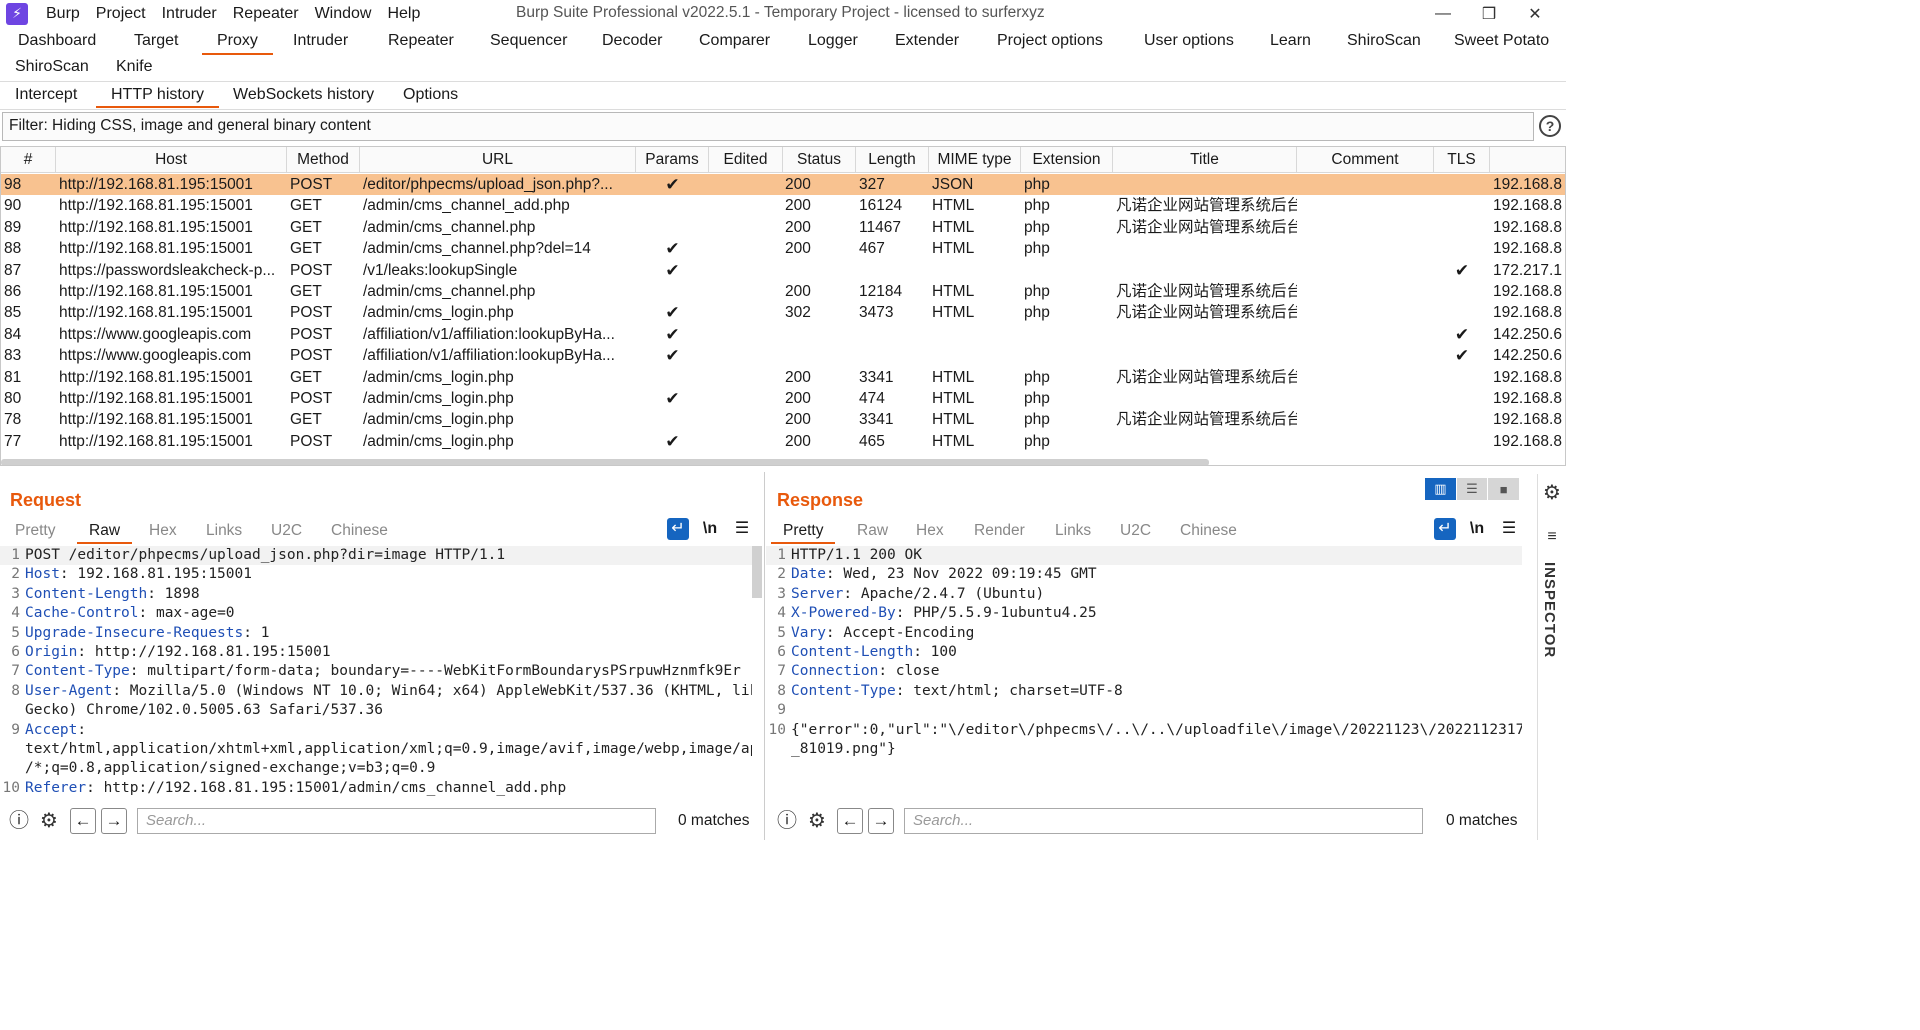 The image size is (1920, 1030). What do you see at coordinates (323, 160) in the screenshot?
I see `col-method: Method` at bounding box center [323, 160].